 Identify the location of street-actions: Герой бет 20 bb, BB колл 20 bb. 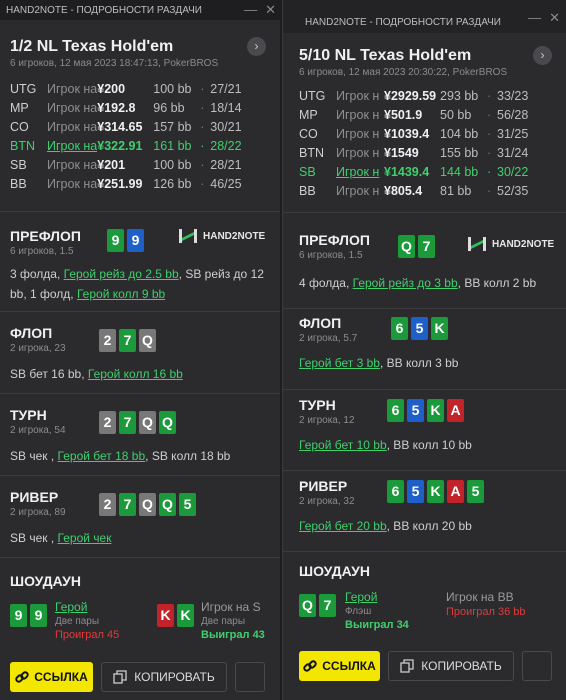
(430, 526).